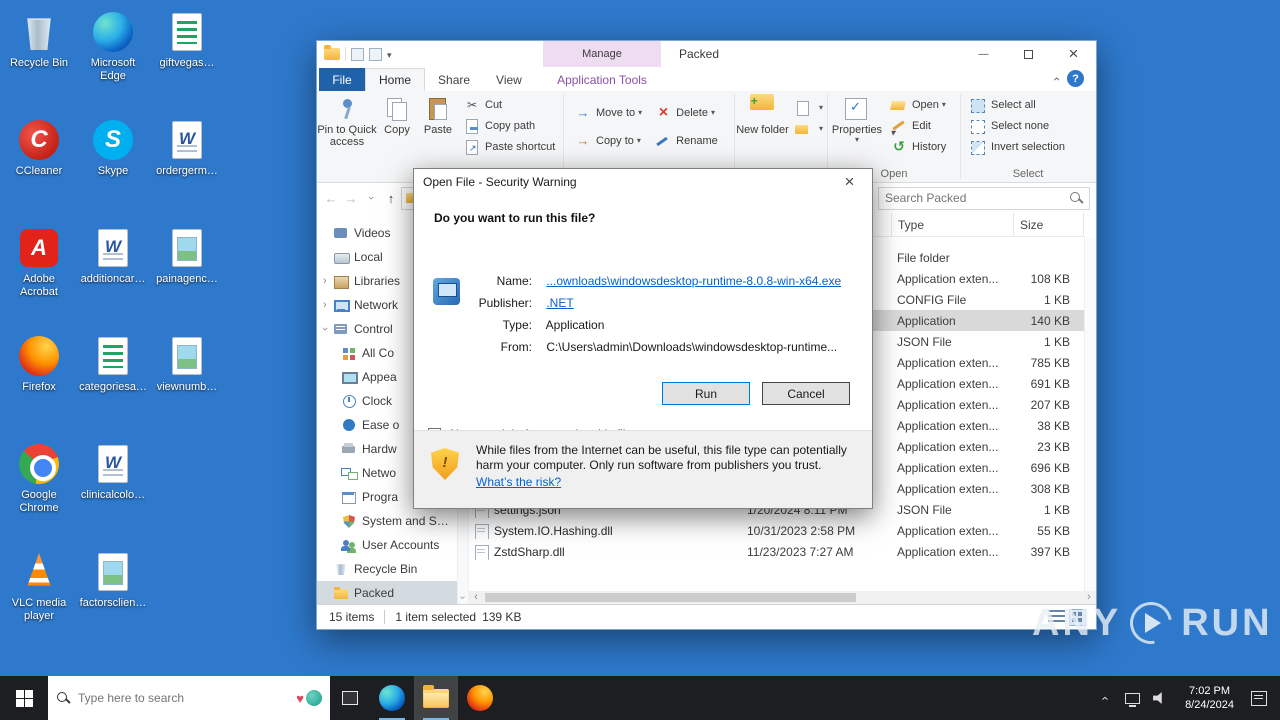 Image resolution: width=1280 pixels, height=720 pixels. Describe the element at coordinates (1160, 698) in the screenshot. I see `volume-tray-button` at that location.